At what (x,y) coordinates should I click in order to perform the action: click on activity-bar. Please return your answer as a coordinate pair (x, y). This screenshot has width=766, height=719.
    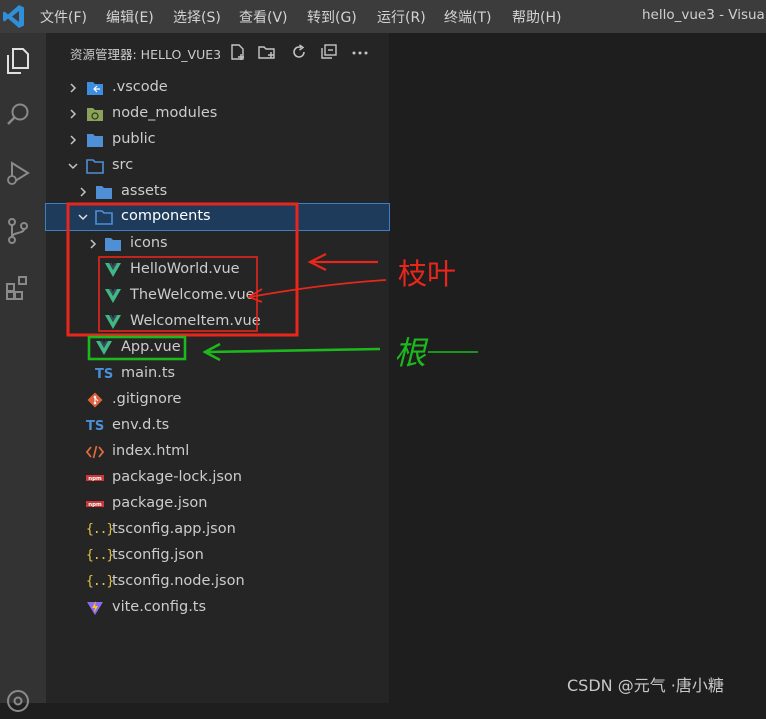
    Looking at the image, I should click on (23, 372).